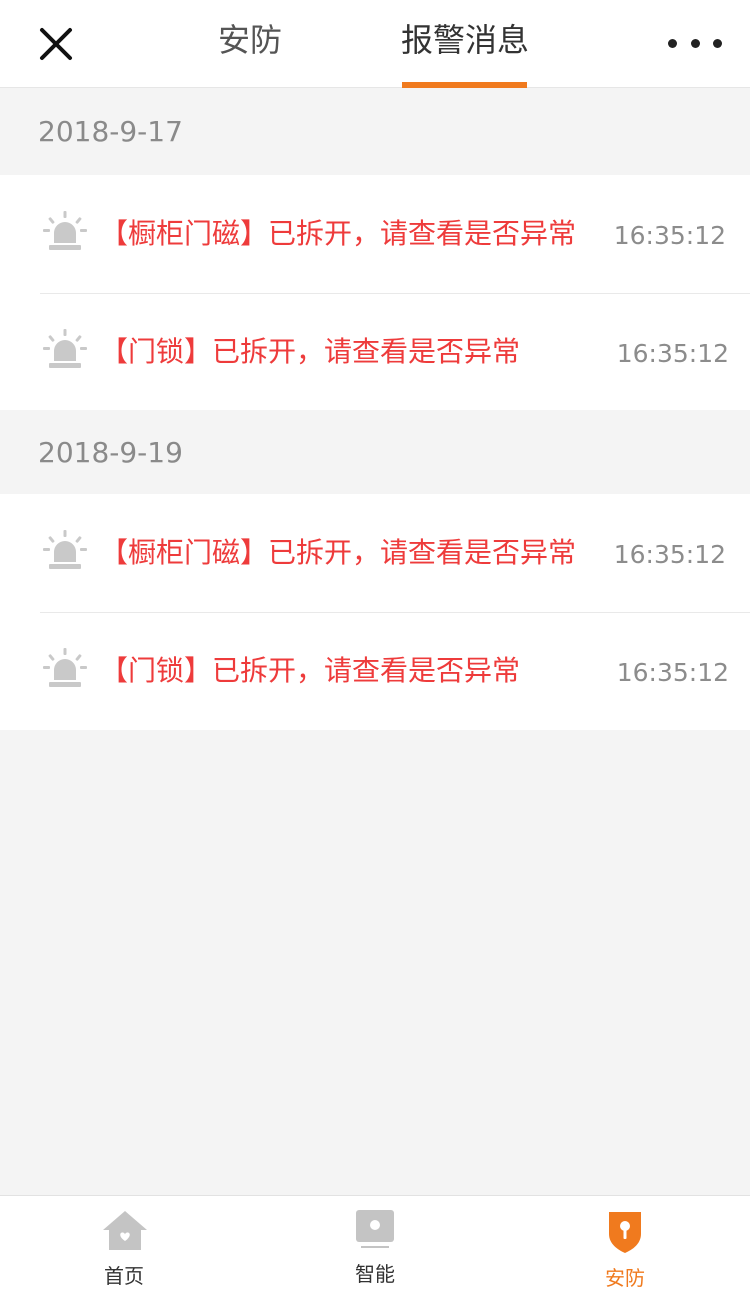 The image size is (750, 1294). I want to click on nav-label-home: 首页, so click(124, 1276).